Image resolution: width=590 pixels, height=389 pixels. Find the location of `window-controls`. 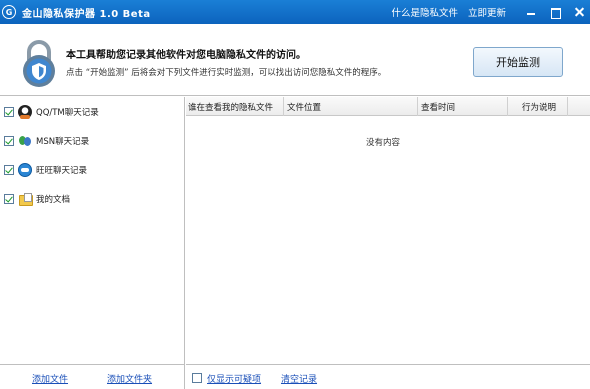

window-controls is located at coordinates (555, 12).